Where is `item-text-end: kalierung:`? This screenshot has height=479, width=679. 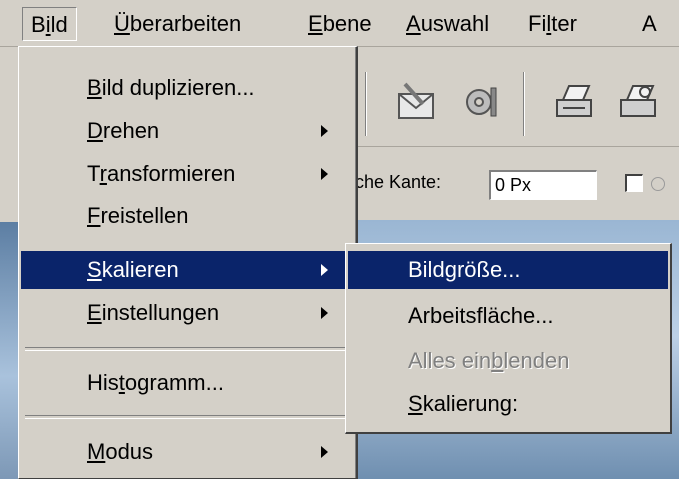
item-text-end: kalierung: is located at coordinates (470, 403).